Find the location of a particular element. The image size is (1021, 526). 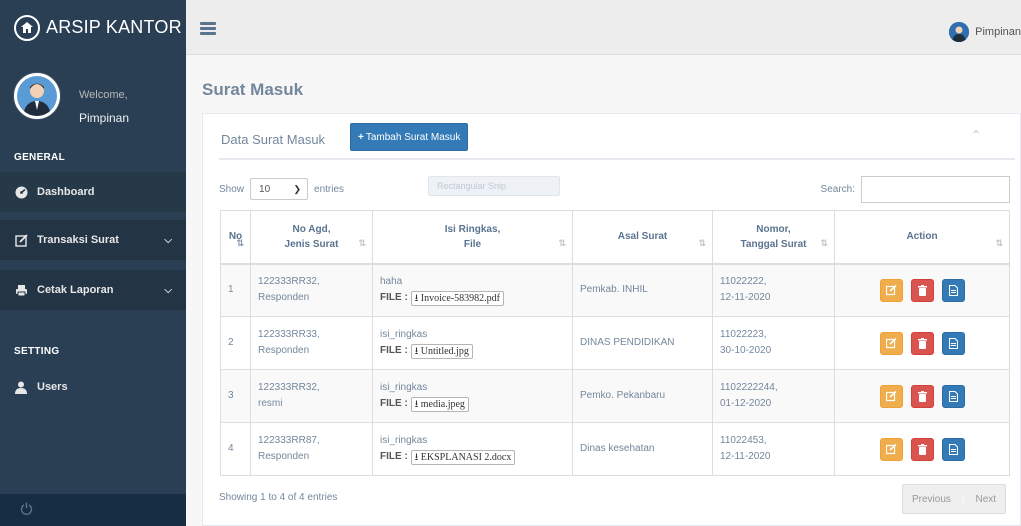

header-nomor: Nomor, Tanggal Surat ⇅ is located at coordinates (773, 237).